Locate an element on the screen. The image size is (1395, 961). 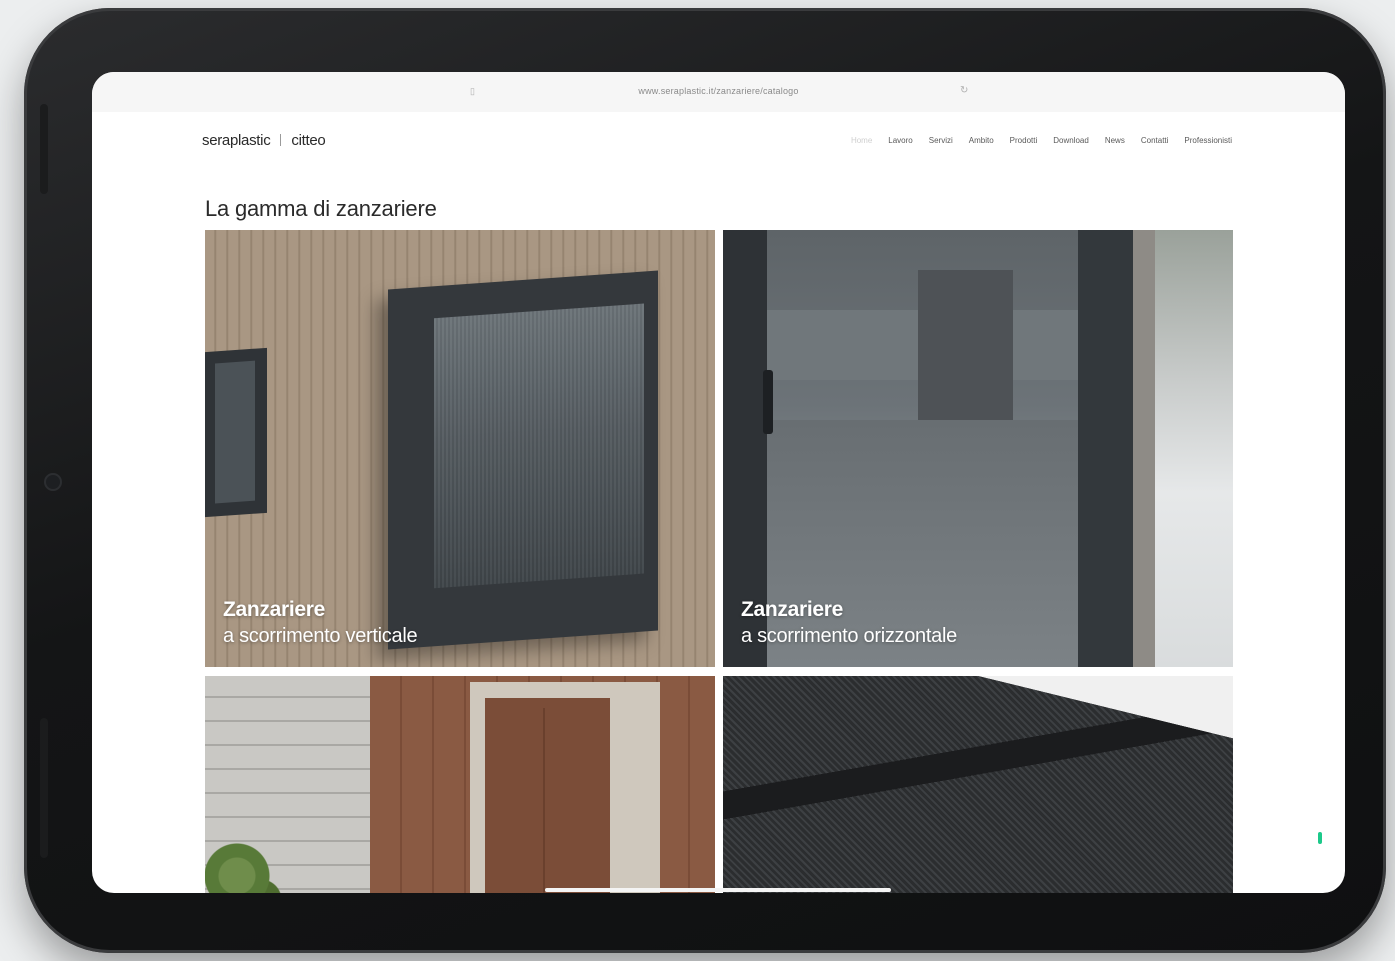
nav-item-lavoro: Lavoro is located at coordinates (900, 140).